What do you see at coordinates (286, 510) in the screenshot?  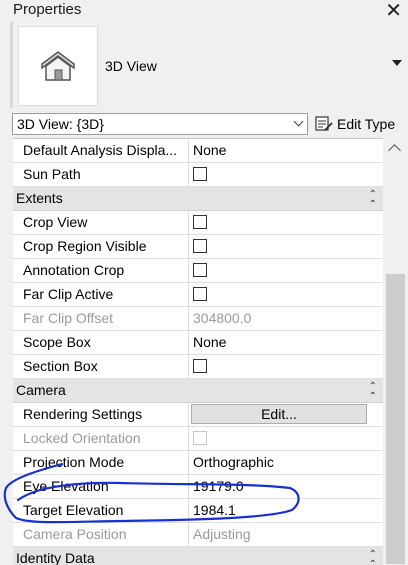 I see `property-value: 1984.1` at bounding box center [286, 510].